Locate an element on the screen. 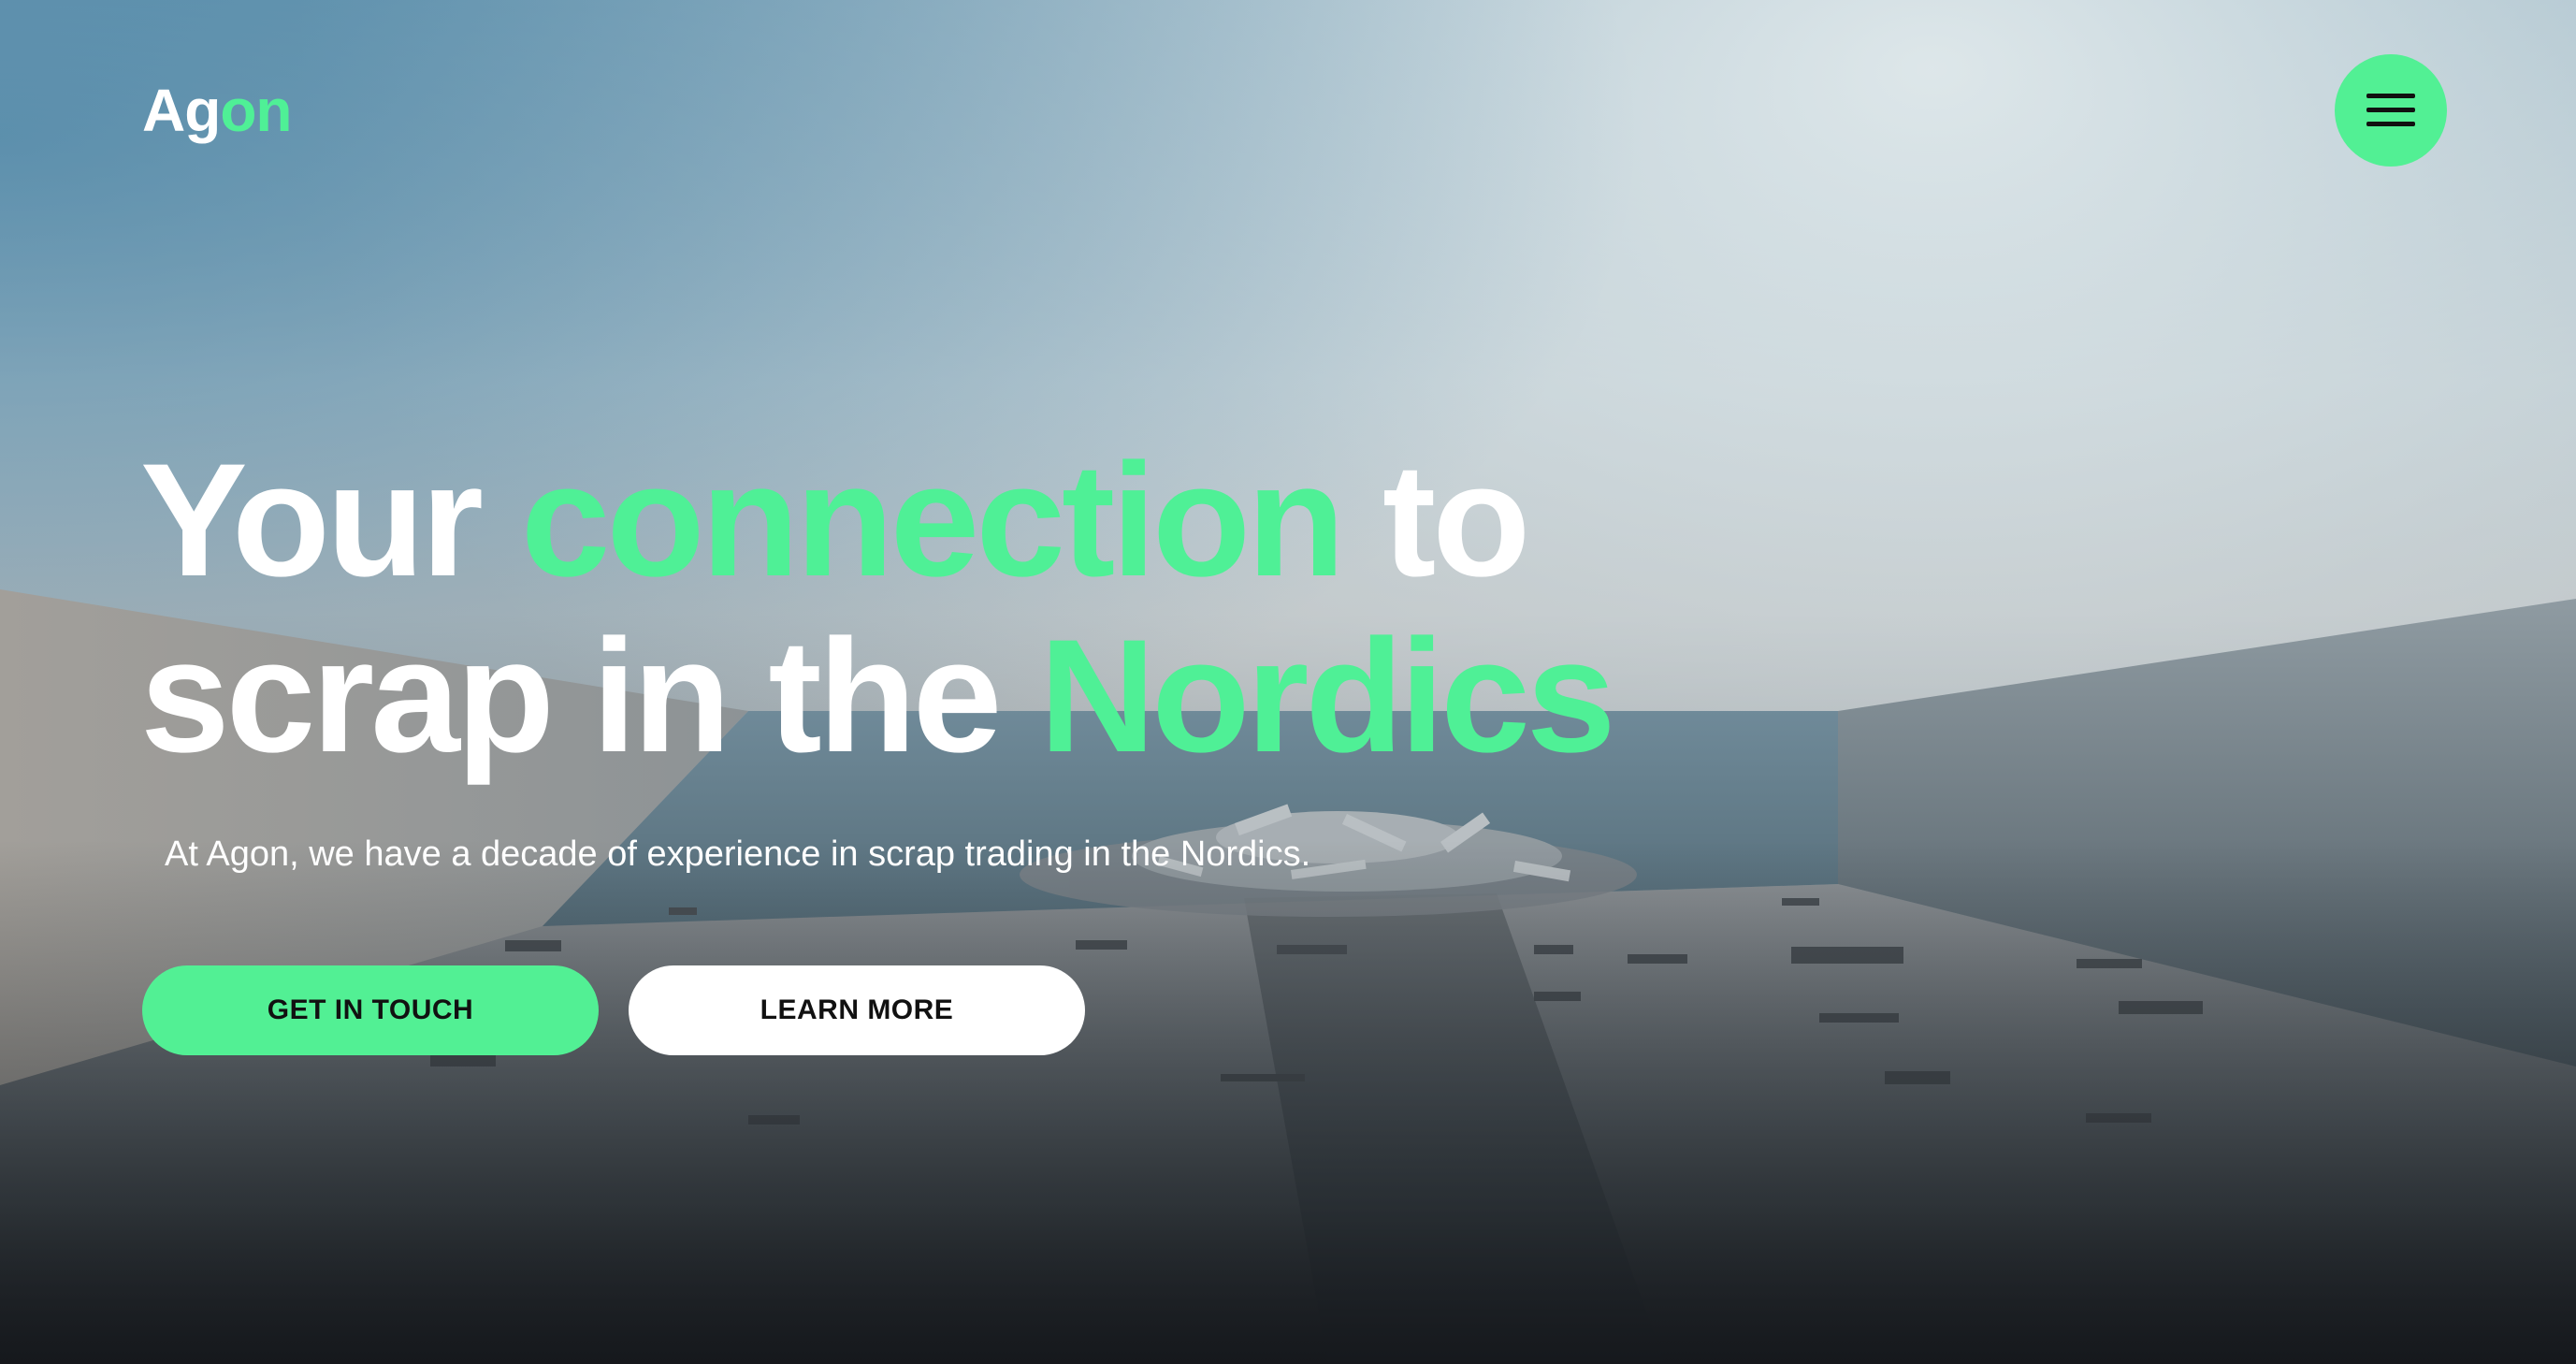 The height and width of the screenshot is (1364, 2576). menu-button is located at coordinates (2391, 110).